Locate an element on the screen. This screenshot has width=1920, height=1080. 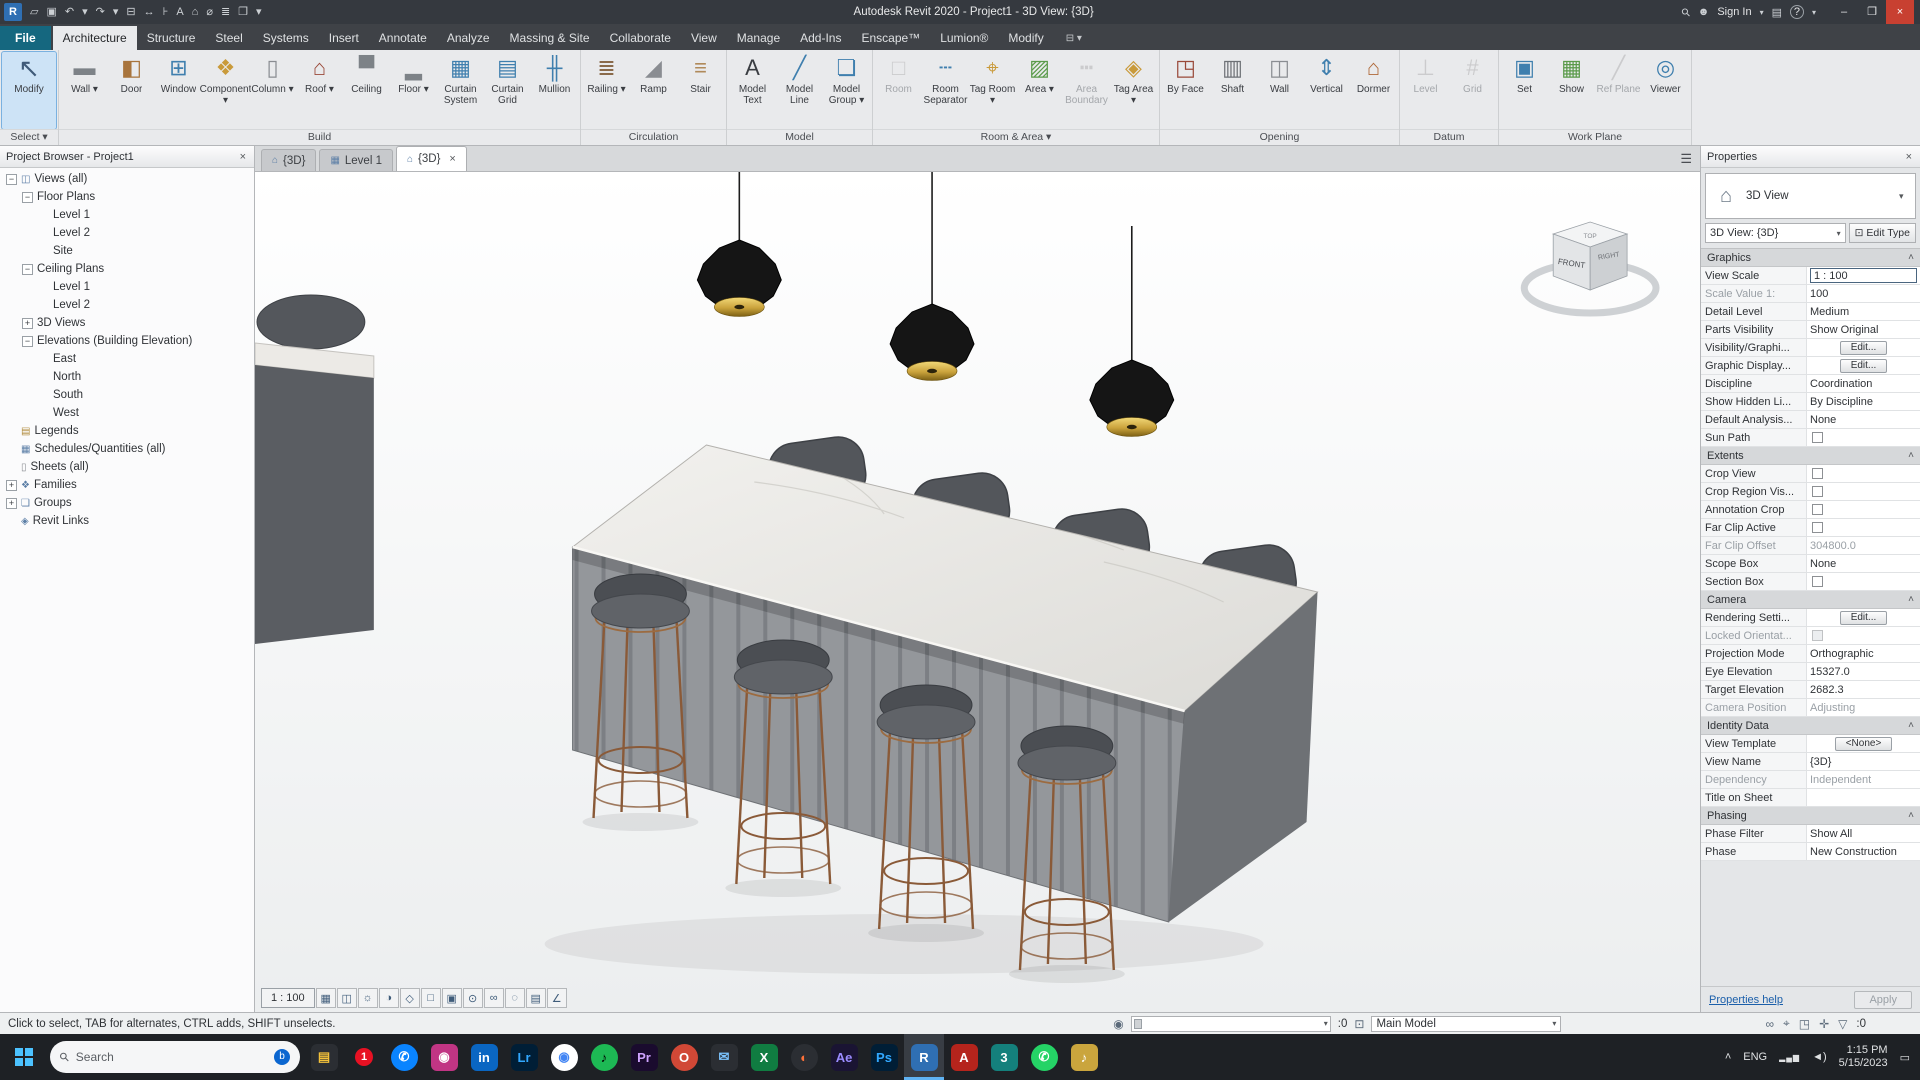
ribbon-tab-enscape: Enscape™ is located at coordinates (890, 38).